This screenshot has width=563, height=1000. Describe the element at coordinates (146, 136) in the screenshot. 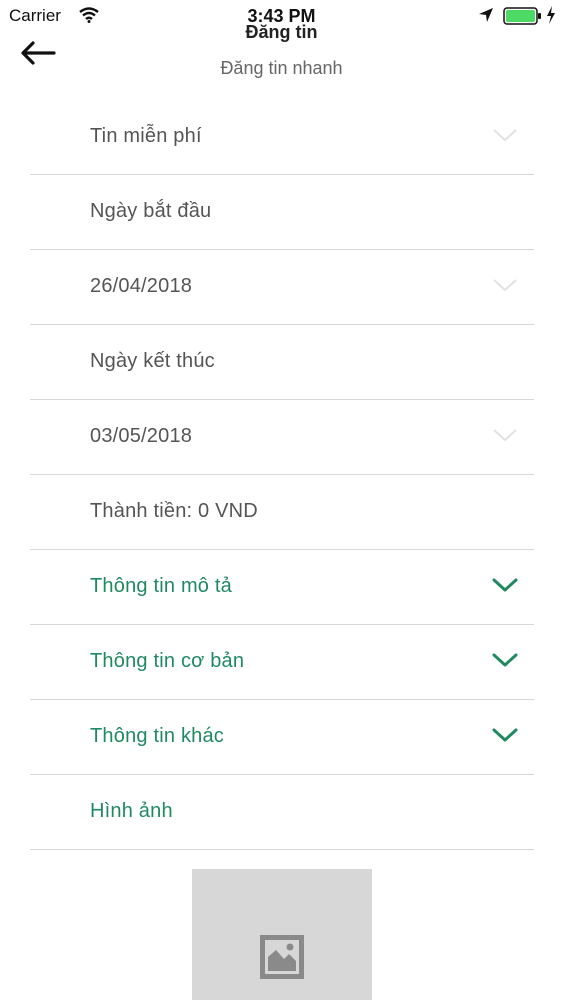

I see `package-select-label: Tin miễn phí` at that location.